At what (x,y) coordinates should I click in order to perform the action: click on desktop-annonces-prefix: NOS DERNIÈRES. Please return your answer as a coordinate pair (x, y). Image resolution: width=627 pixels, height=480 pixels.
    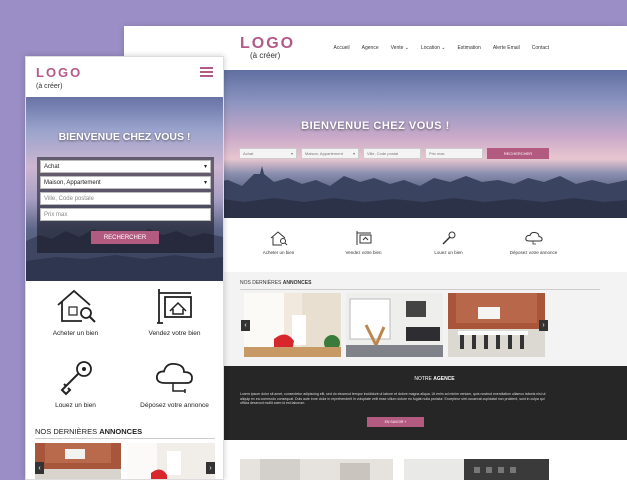
    Looking at the image, I should click on (261, 283).